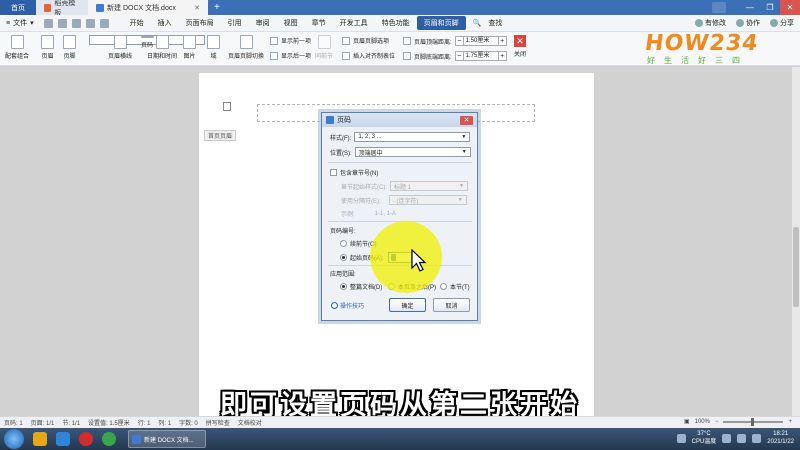  Describe the element at coordinates (790, 422) in the screenshot. I see `zoom-in-icon: +` at that location.